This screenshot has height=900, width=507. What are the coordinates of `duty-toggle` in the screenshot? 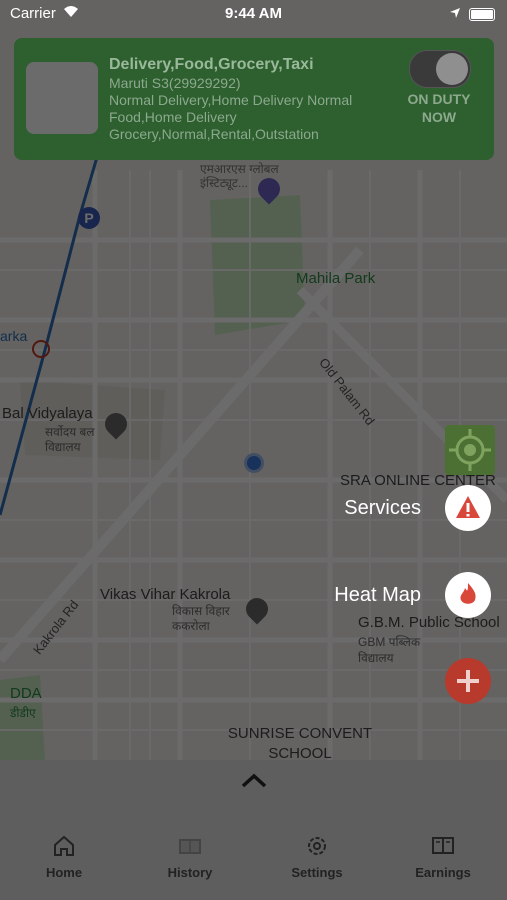 It's located at (440, 69).